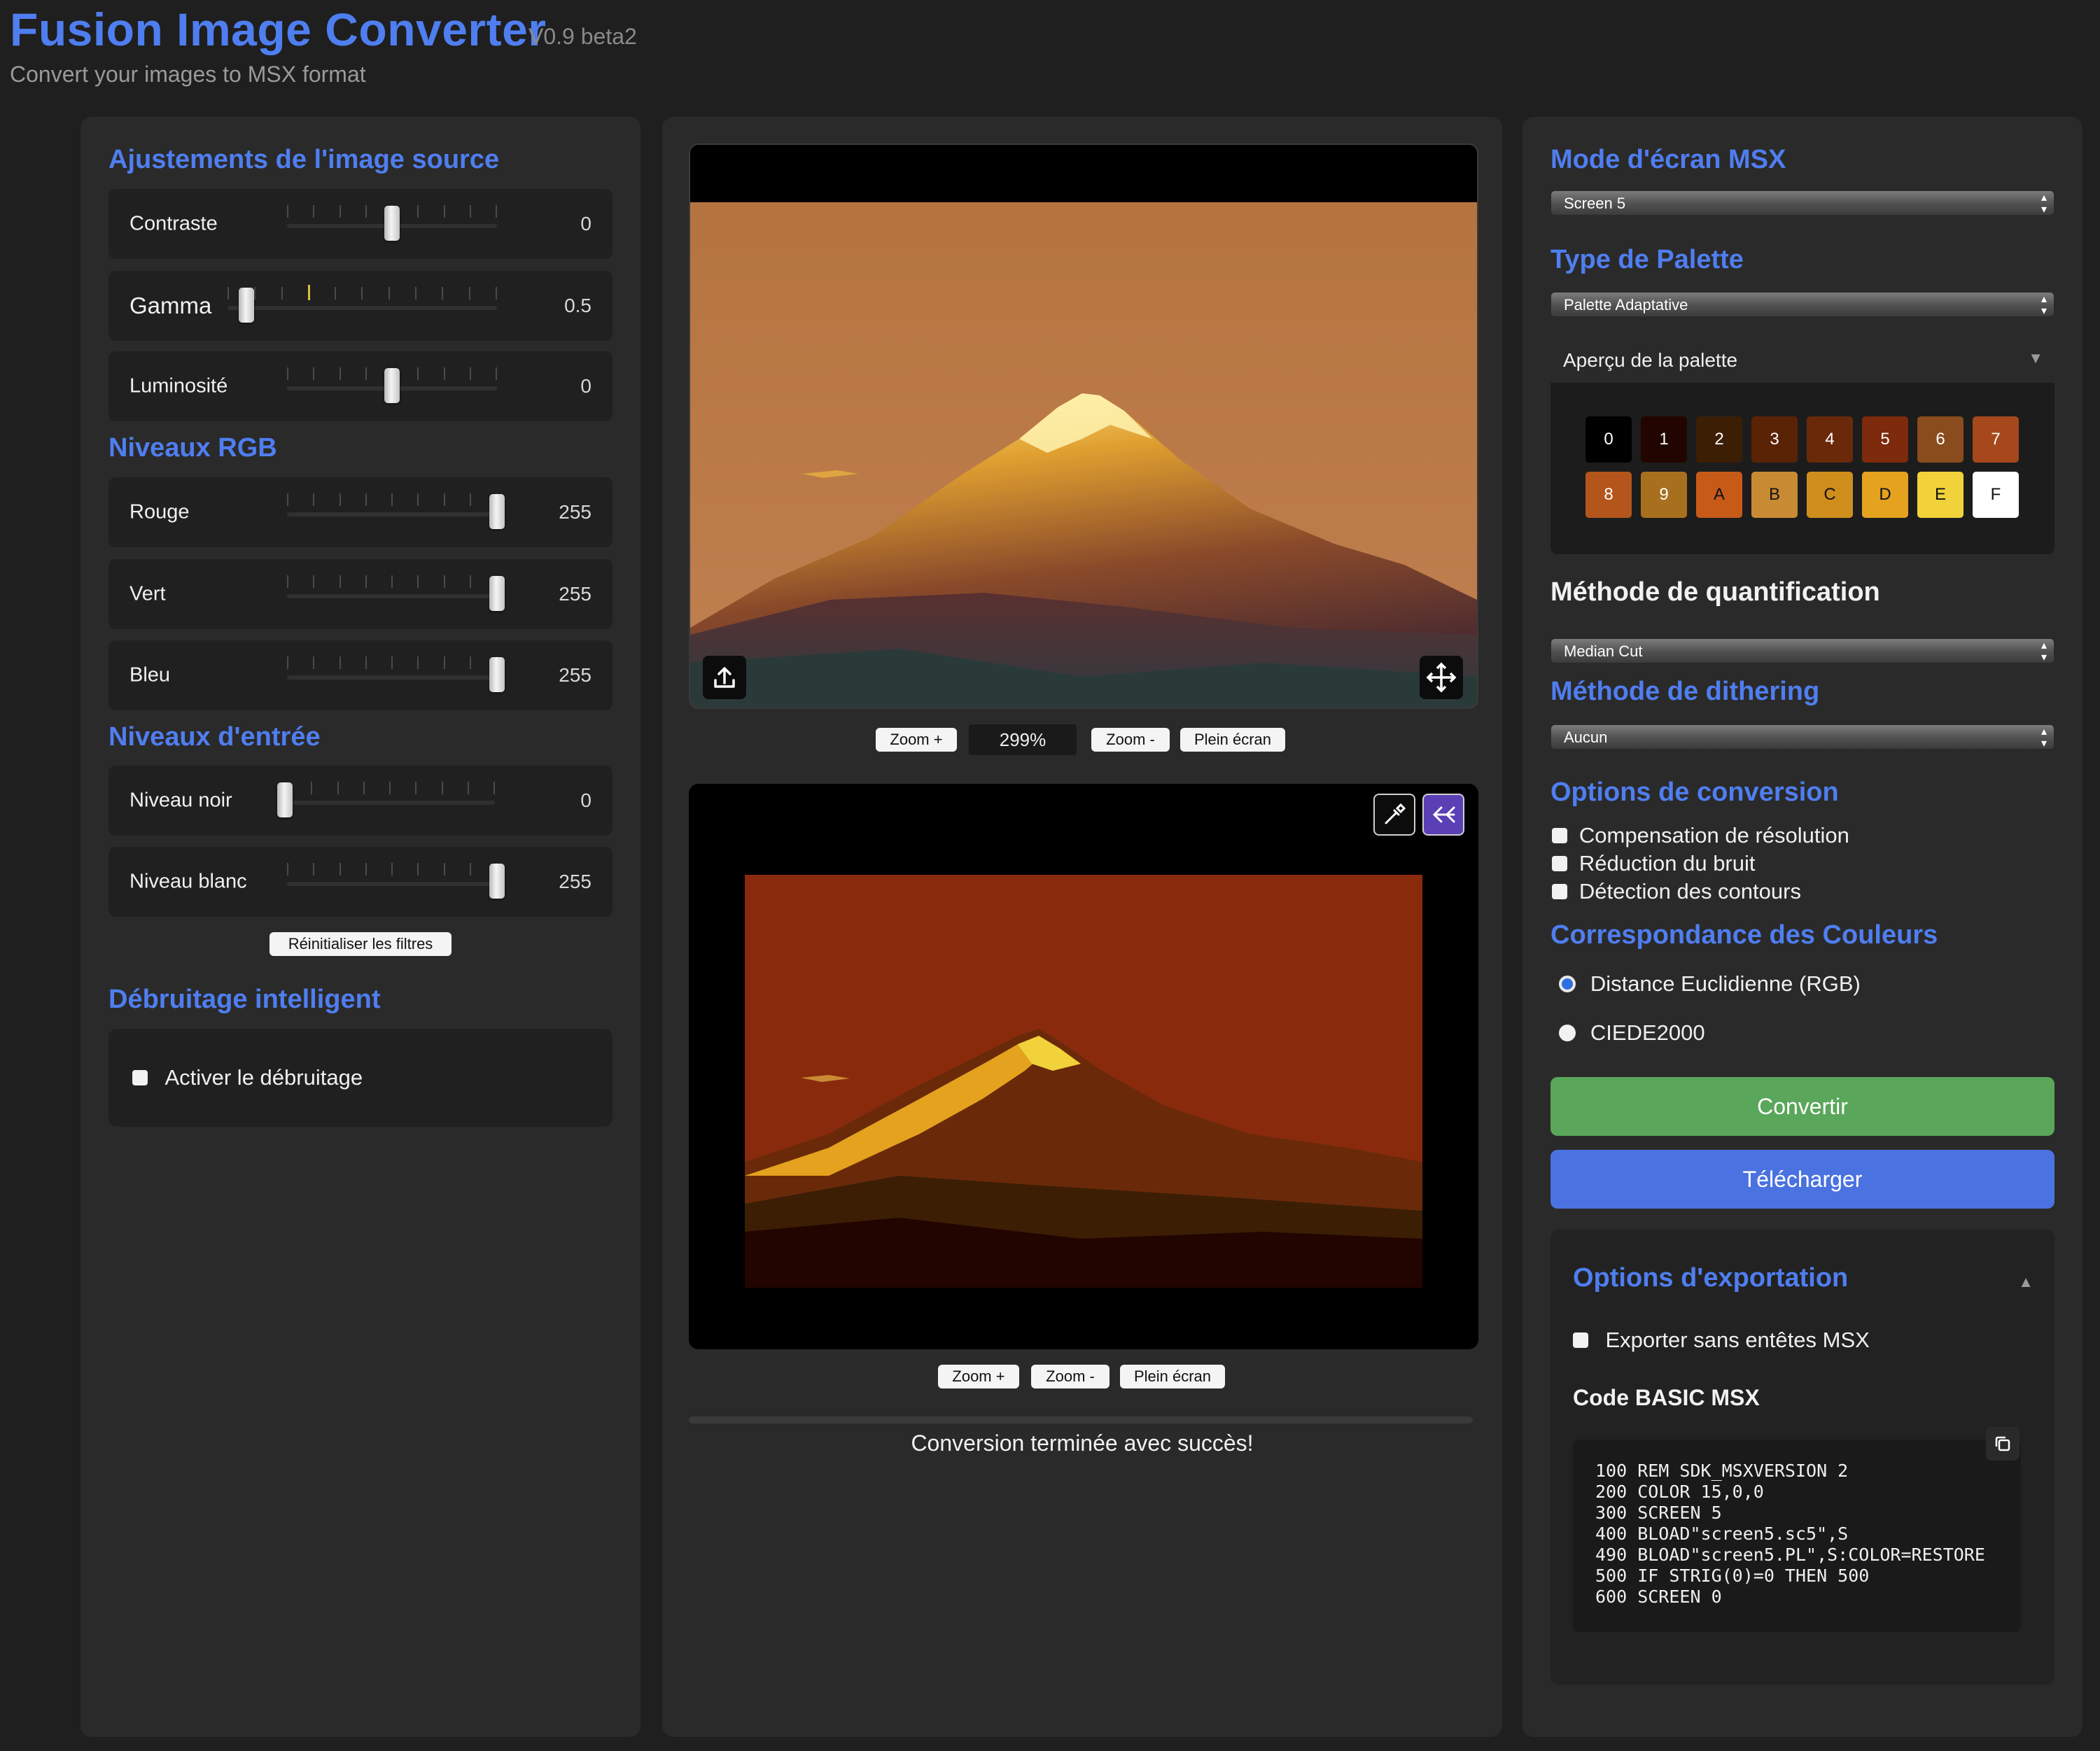  Describe the element at coordinates (1719, 495) in the screenshot. I see `palette-swatch-a: A` at that location.